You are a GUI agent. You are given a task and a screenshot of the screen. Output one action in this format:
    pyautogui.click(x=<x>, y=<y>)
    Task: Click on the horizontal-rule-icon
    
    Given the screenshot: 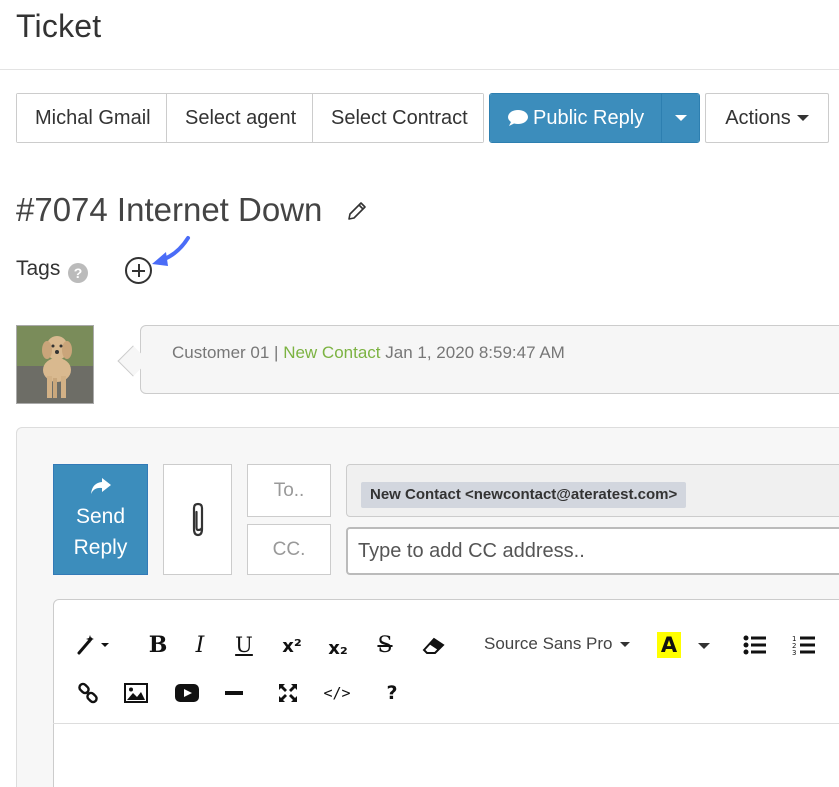 What is the action you would take?
    pyautogui.click(x=234, y=693)
    